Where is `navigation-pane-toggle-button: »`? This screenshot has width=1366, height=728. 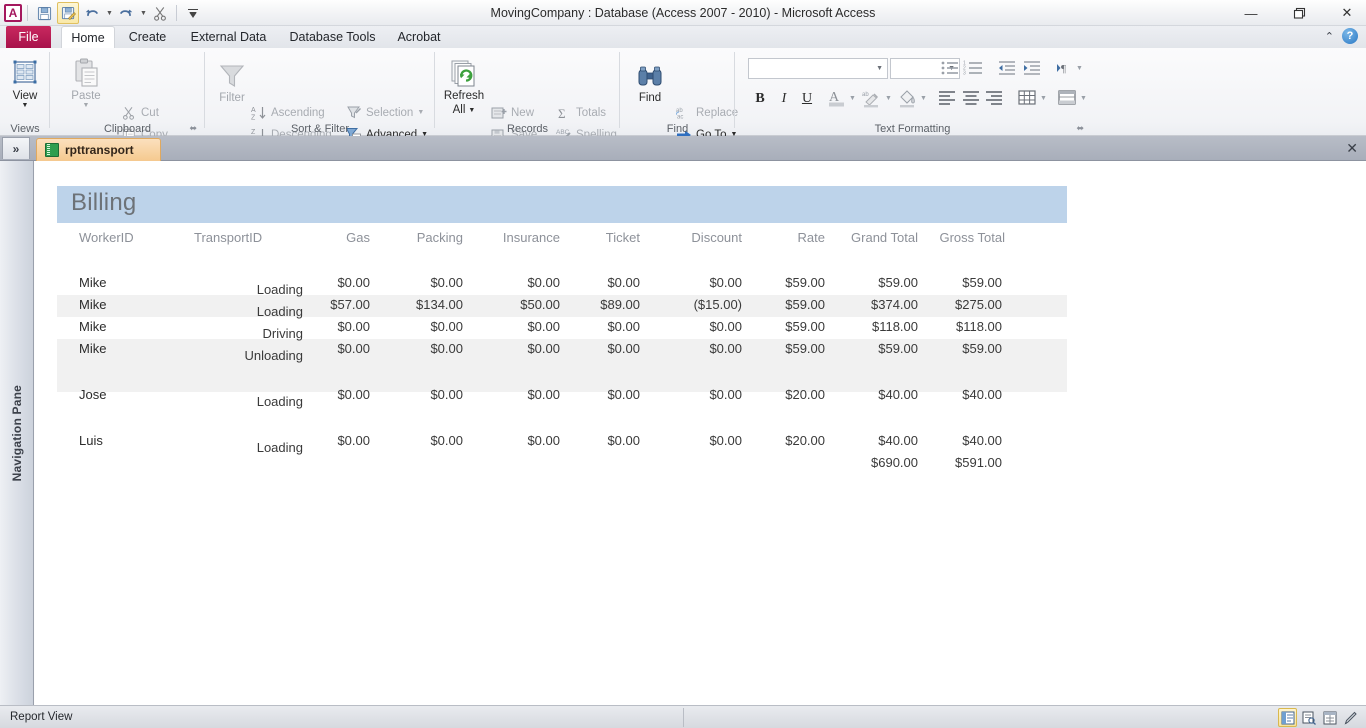
navigation-pane-toggle-button: » is located at coordinates (16, 148).